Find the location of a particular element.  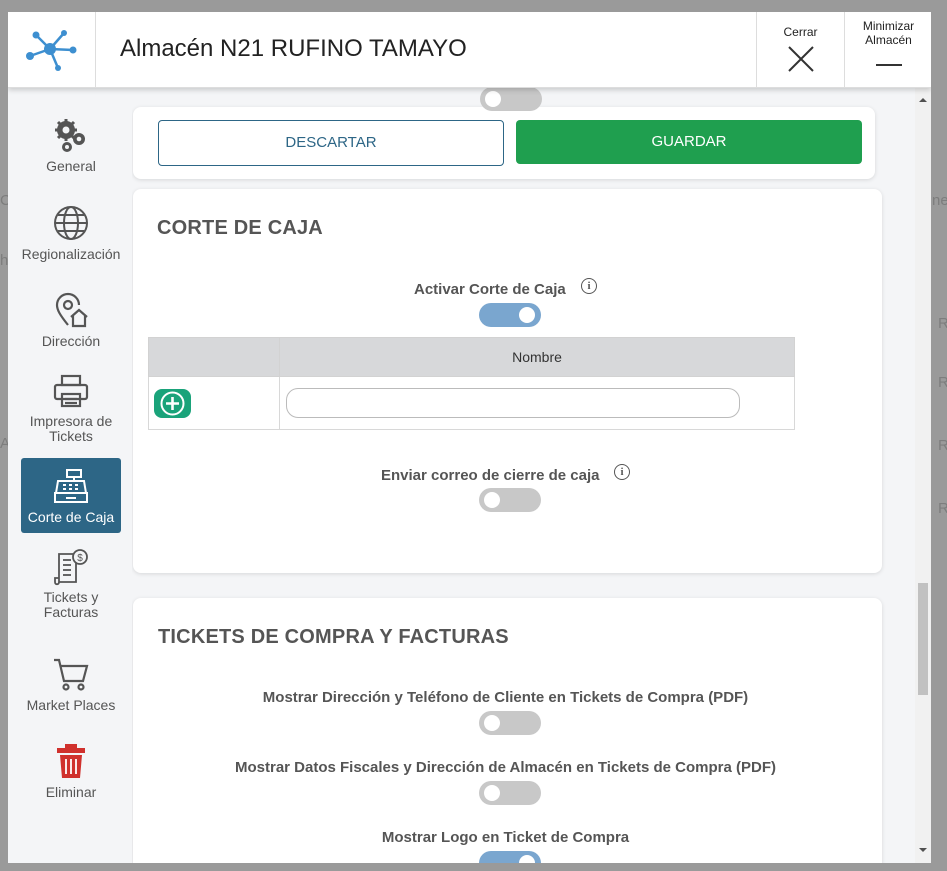

cart-icon is located at coordinates (71, 674).